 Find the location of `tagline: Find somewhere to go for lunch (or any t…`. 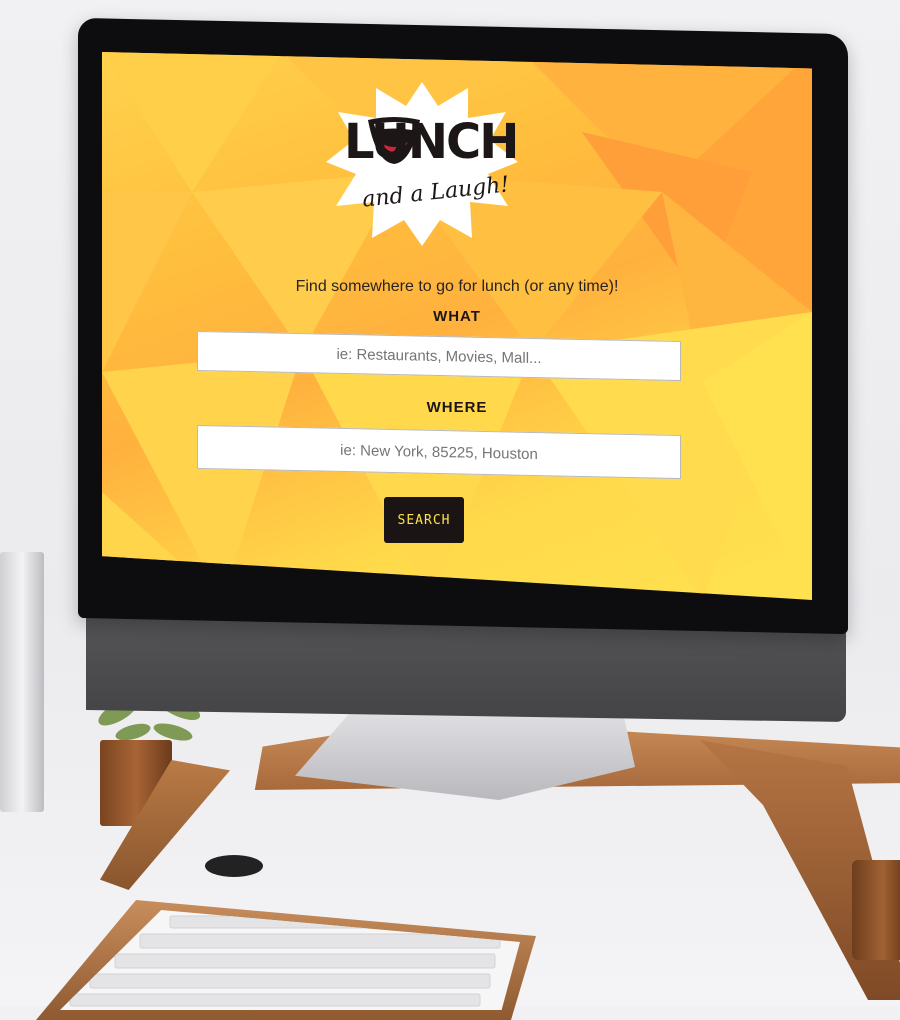

tagline: Find somewhere to go for lunch (or any t… is located at coordinates (457, 286).